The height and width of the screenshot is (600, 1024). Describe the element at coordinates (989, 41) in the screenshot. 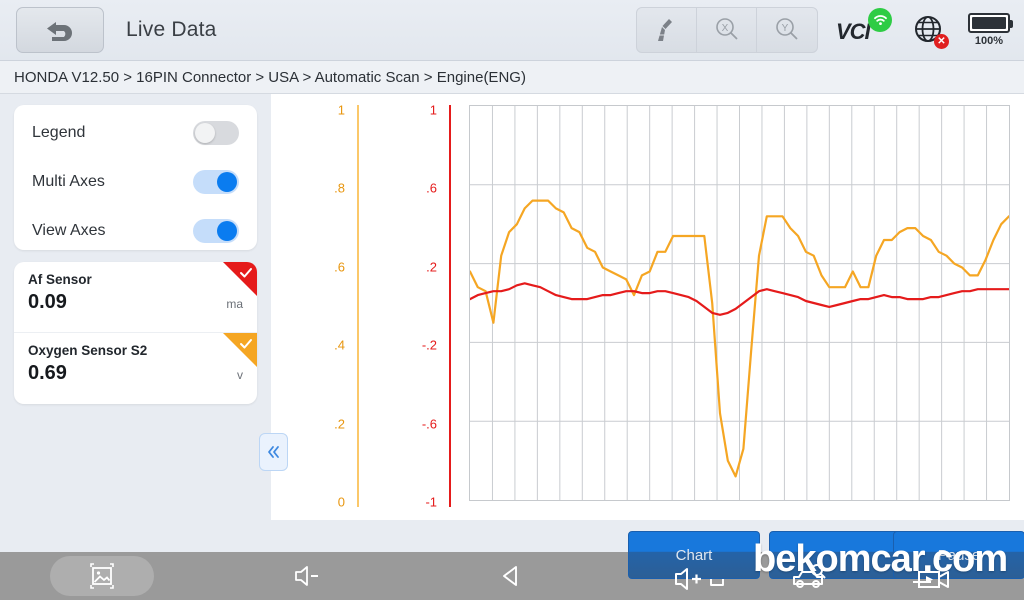

I see `battery-level-label: 100%` at that location.